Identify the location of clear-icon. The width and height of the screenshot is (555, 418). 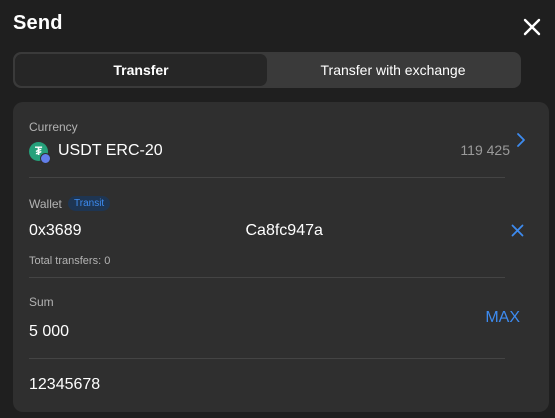
(517, 230).